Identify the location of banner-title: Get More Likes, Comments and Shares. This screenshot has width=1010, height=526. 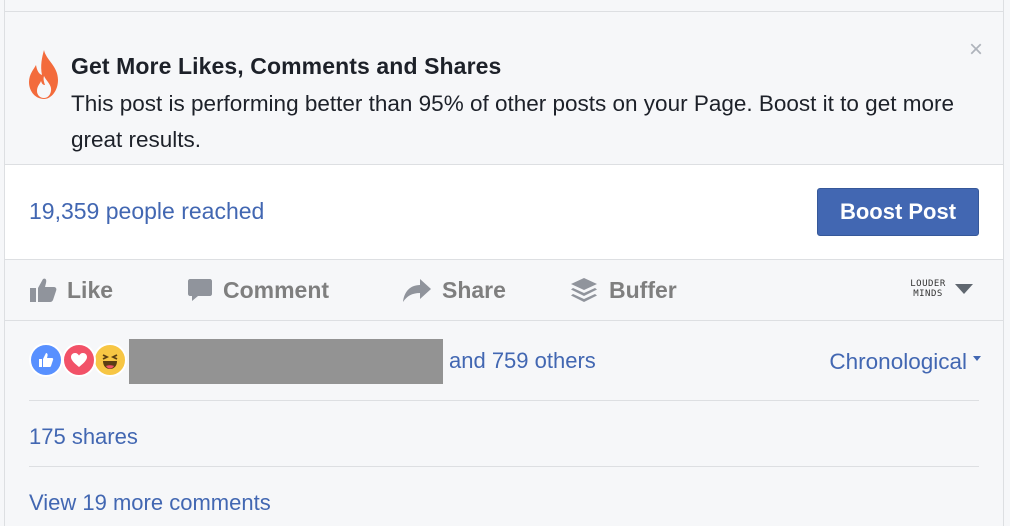
(286, 66).